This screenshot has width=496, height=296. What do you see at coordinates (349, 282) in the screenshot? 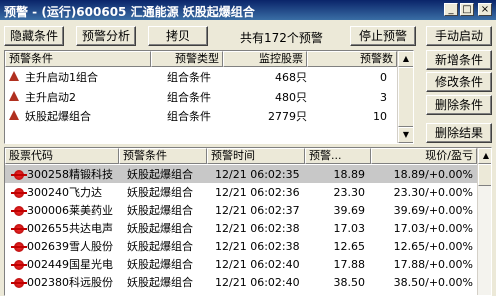
I see `result-warning-price: 38.50` at bounding box center [349, 282].